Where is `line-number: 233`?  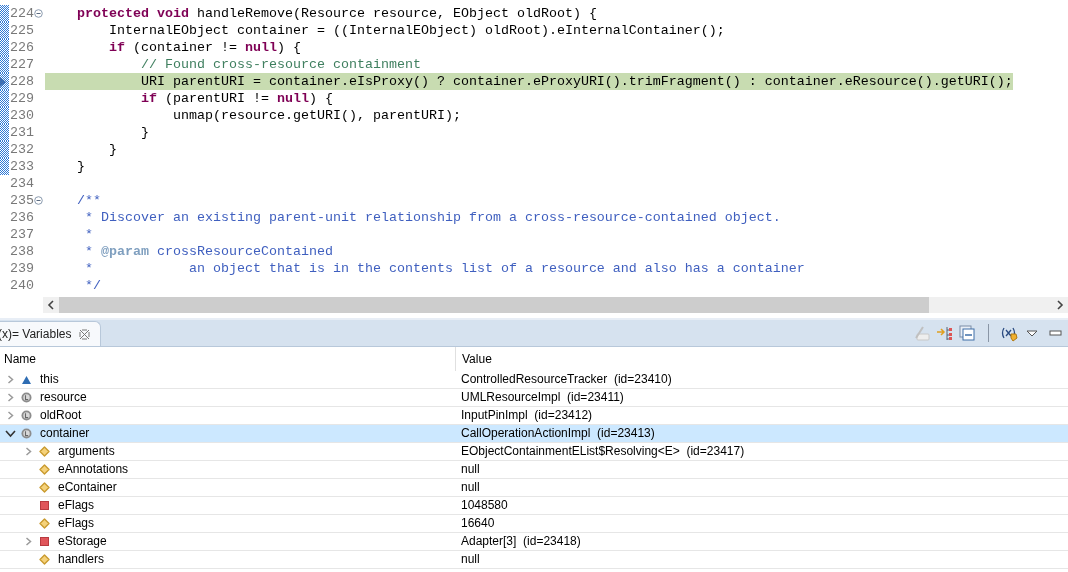 line-number: 233 is located at coordinates (21, 166).